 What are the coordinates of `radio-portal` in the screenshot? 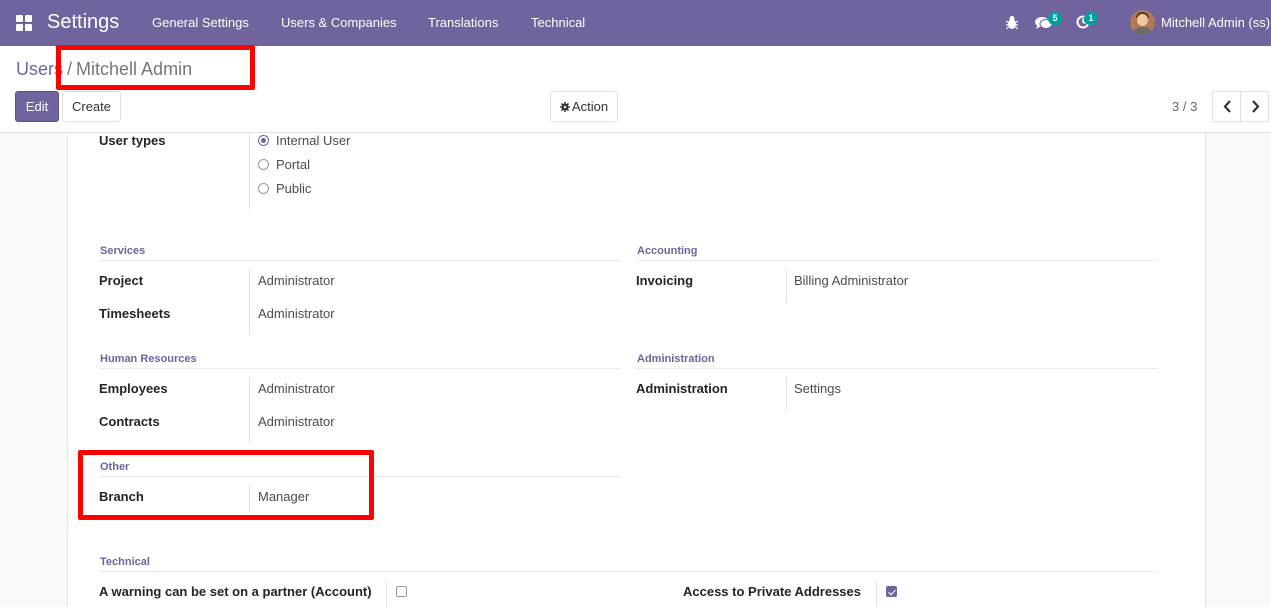 It's located at (263, 164).